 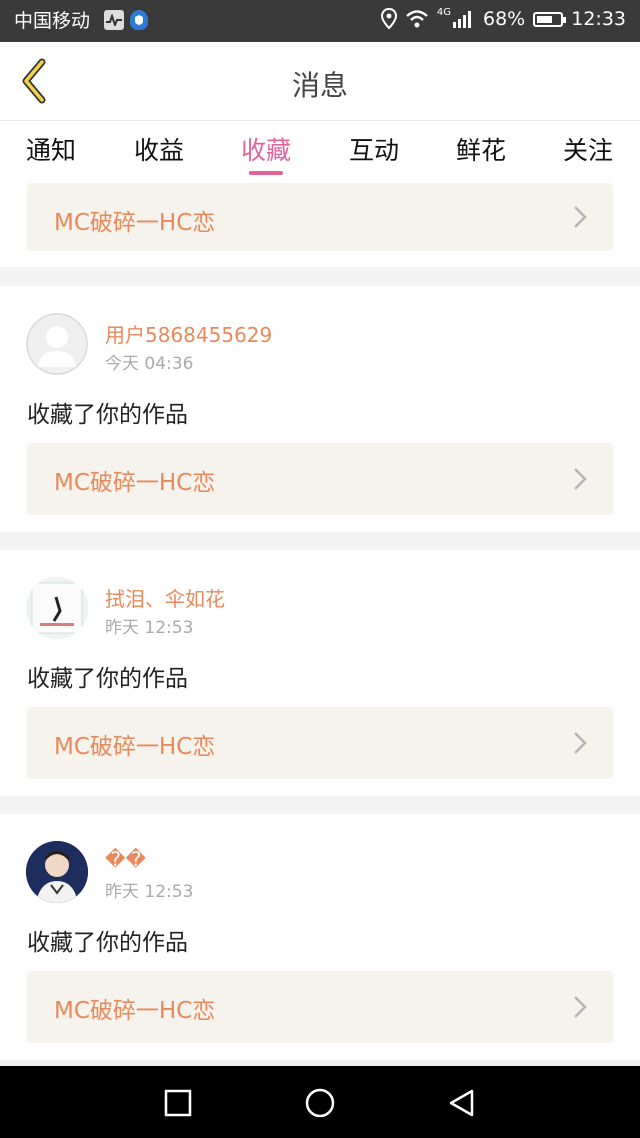 I want to click on status-right: 4G 68% 12:33, so click(x=503, y=18).